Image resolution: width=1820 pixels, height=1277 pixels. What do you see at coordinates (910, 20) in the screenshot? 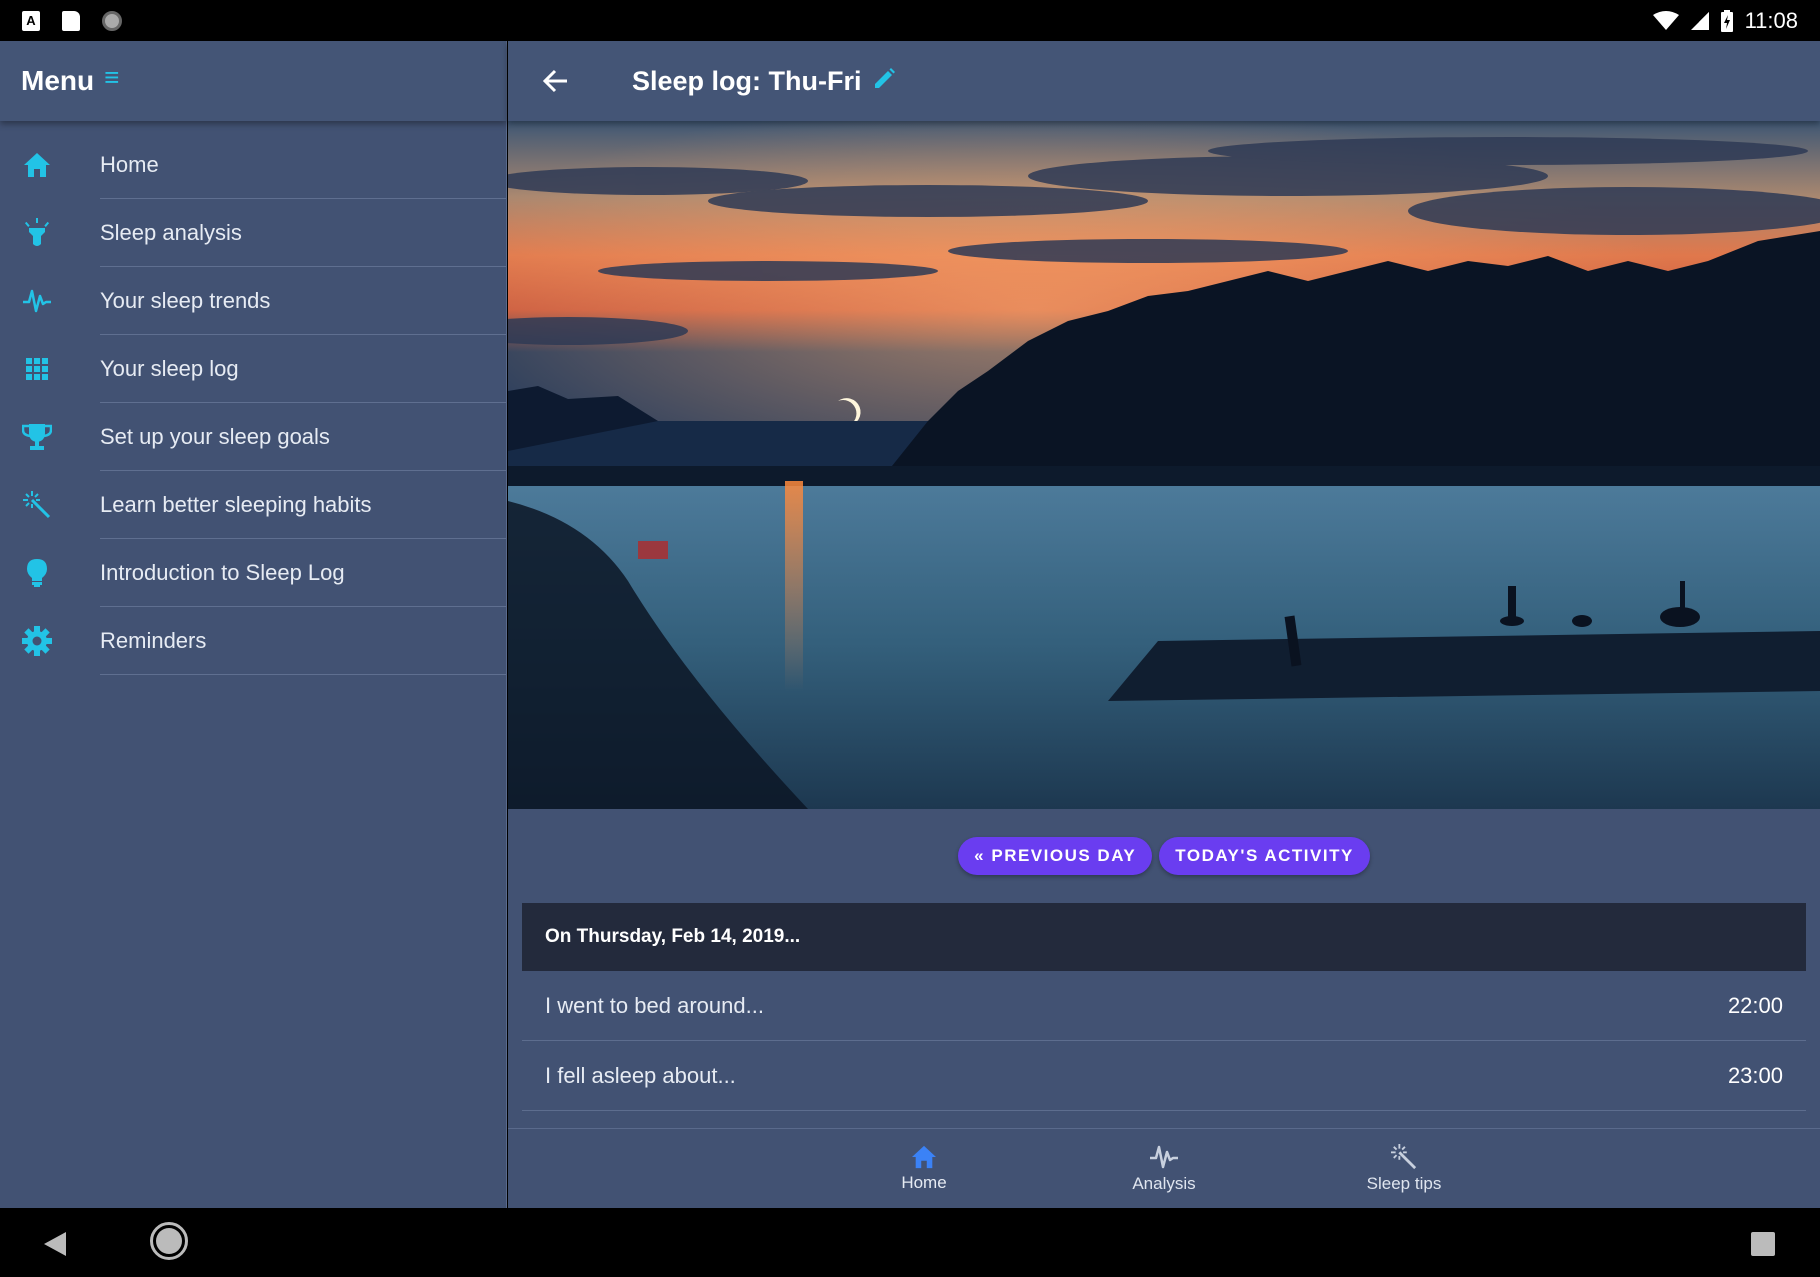
I see `status-bar: A 11:08` at bounding box center [910, 20].